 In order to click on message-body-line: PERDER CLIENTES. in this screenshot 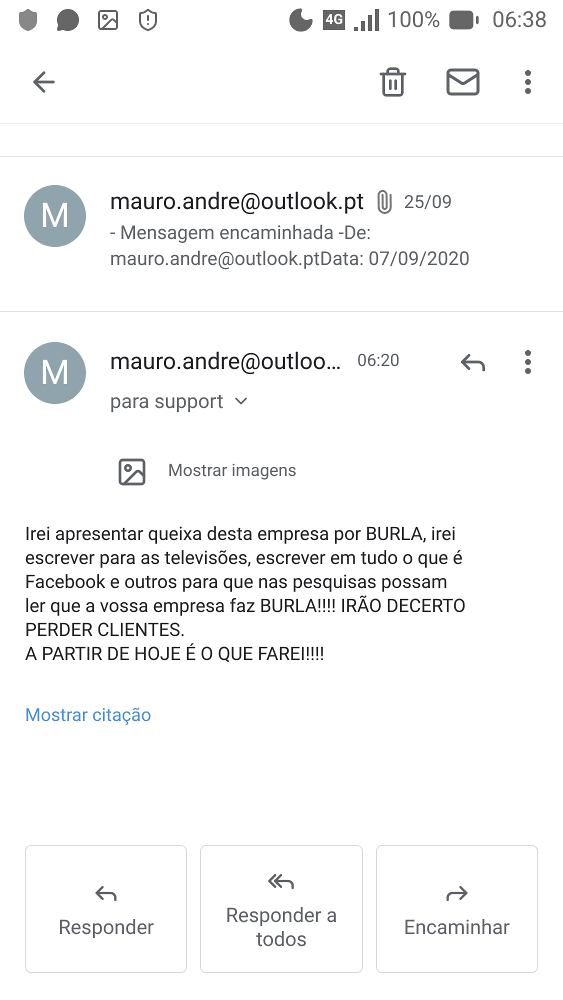, I will do `click(105, 630)`.